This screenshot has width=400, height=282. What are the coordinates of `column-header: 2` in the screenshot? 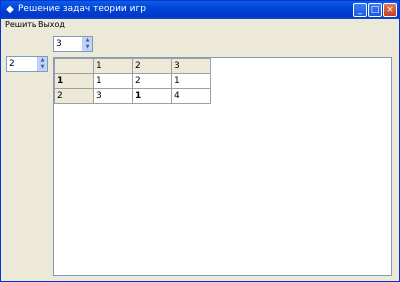 It's located at (152, 66).